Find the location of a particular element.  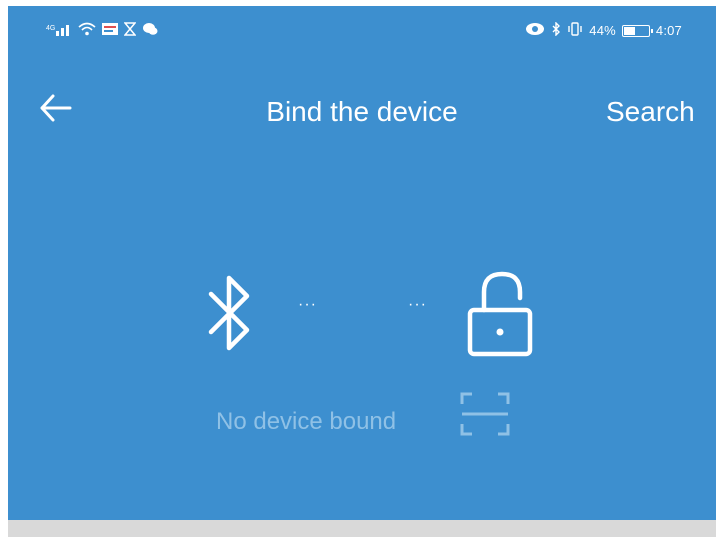

app-header: Bind the device Search is located at coordinates (362, 109).